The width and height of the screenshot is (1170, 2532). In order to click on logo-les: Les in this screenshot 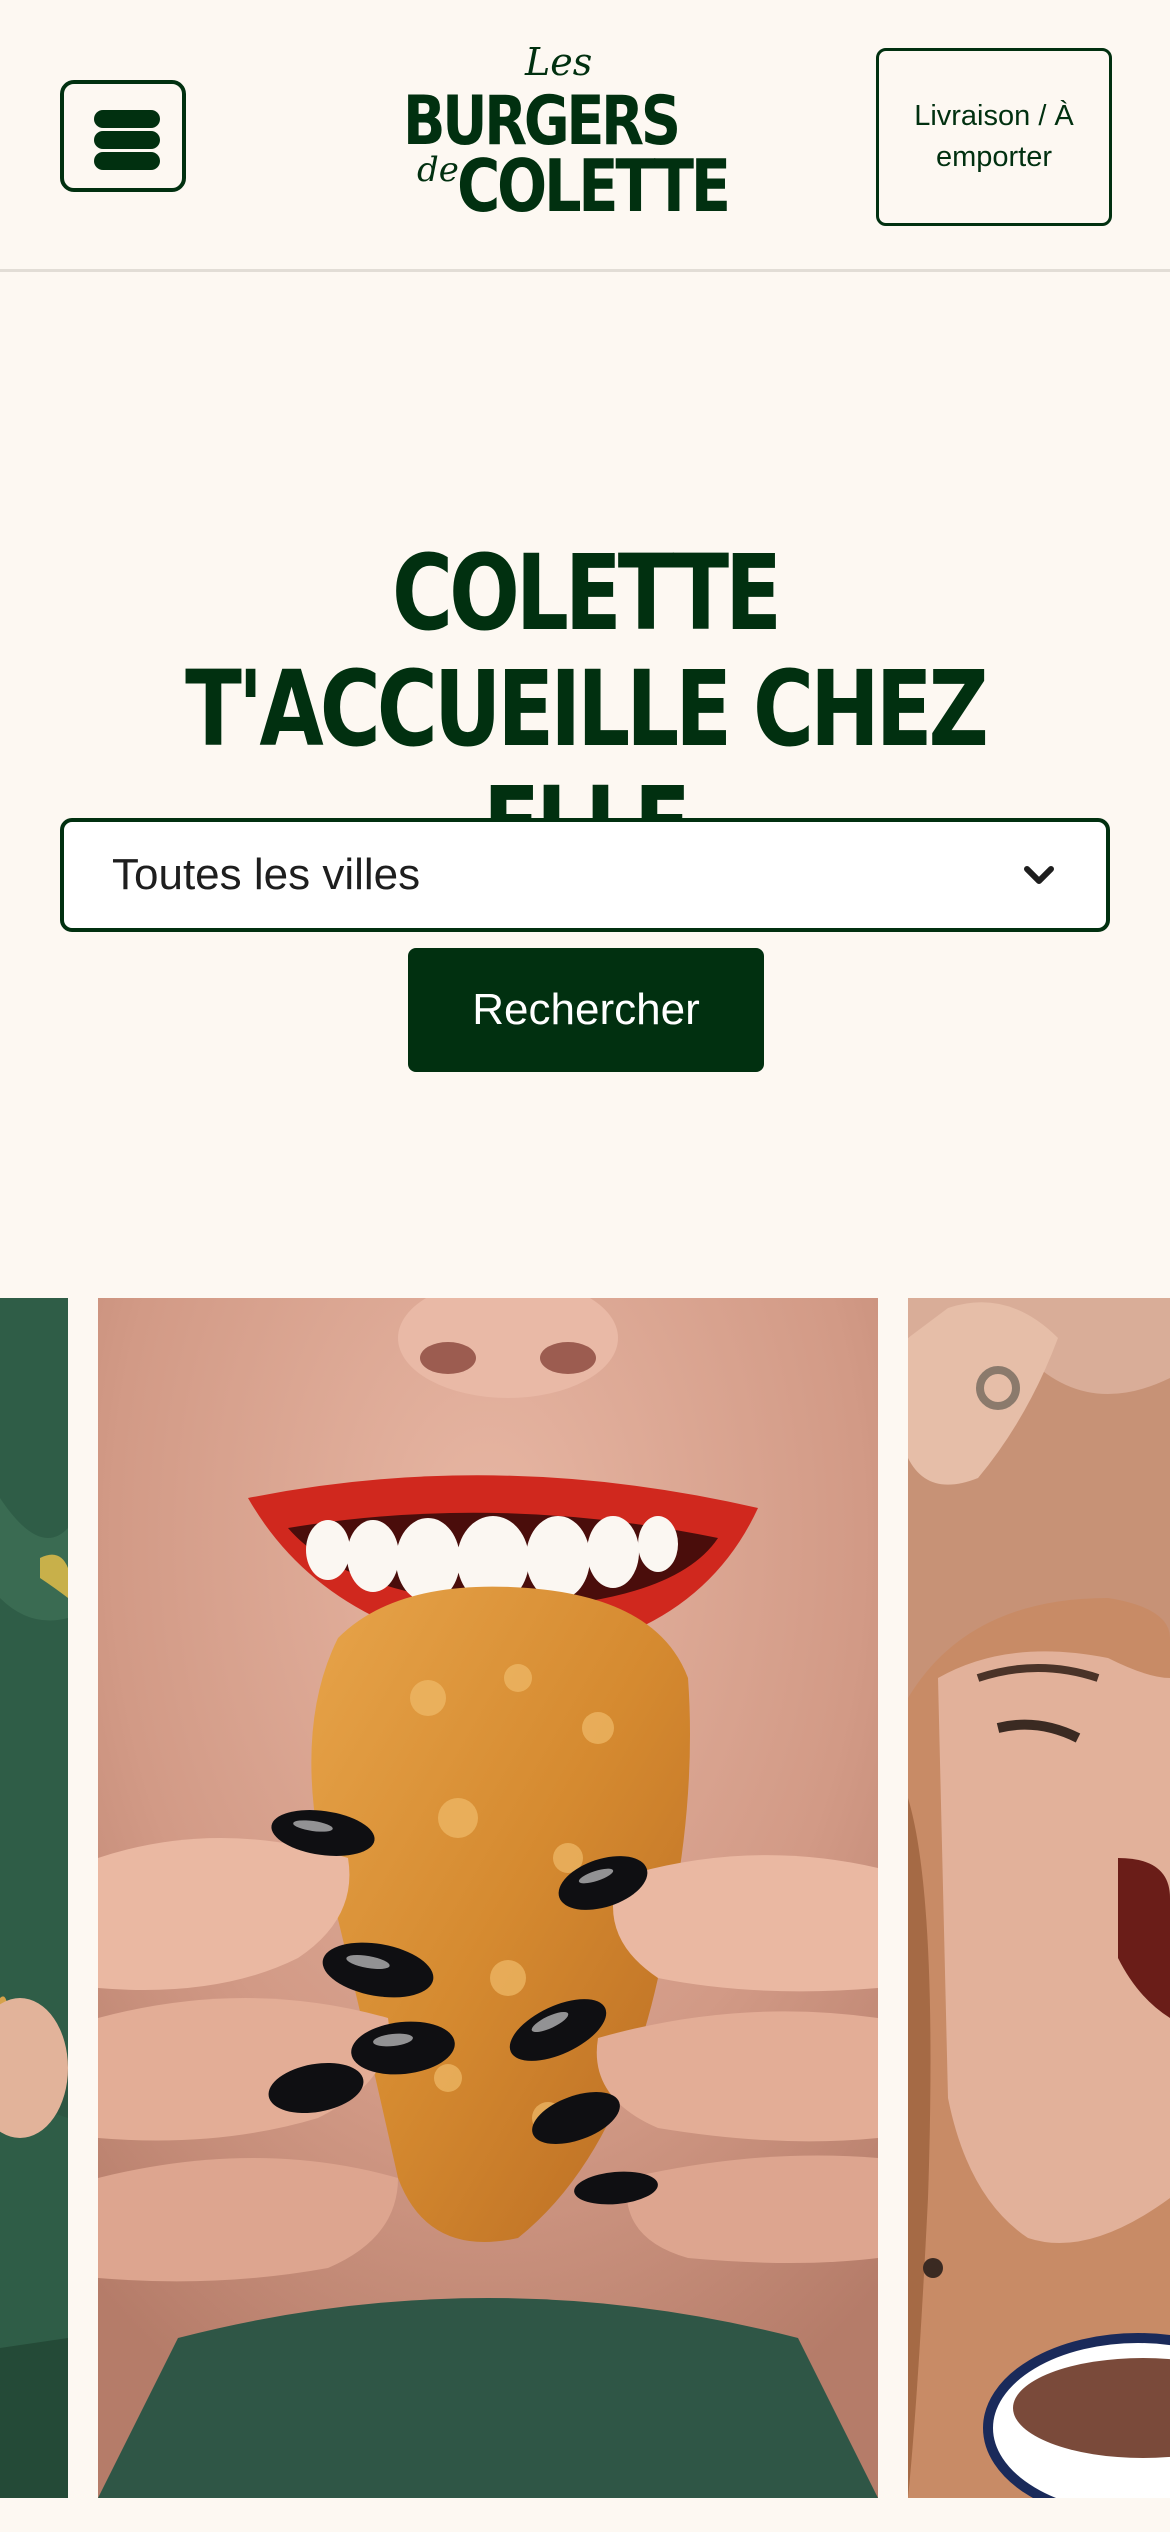, I will do `click(559, 62)`.